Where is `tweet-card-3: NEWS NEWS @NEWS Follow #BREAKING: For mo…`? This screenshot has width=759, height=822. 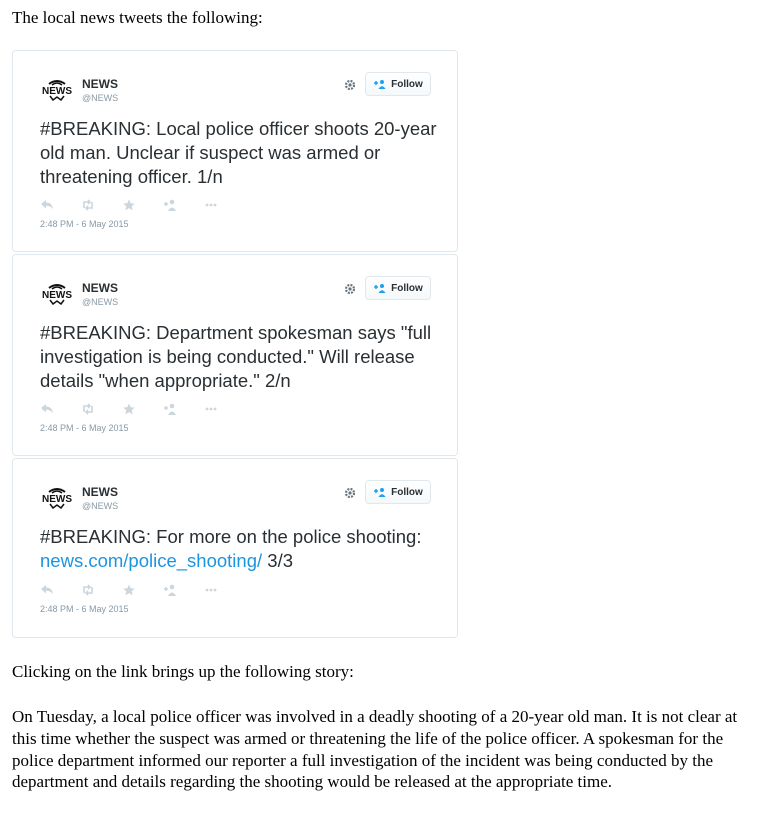
tweet-card-3: NEWS NEWS @NEWS Follow #BREAKING: For mo… is located at coordinates (235, 548).